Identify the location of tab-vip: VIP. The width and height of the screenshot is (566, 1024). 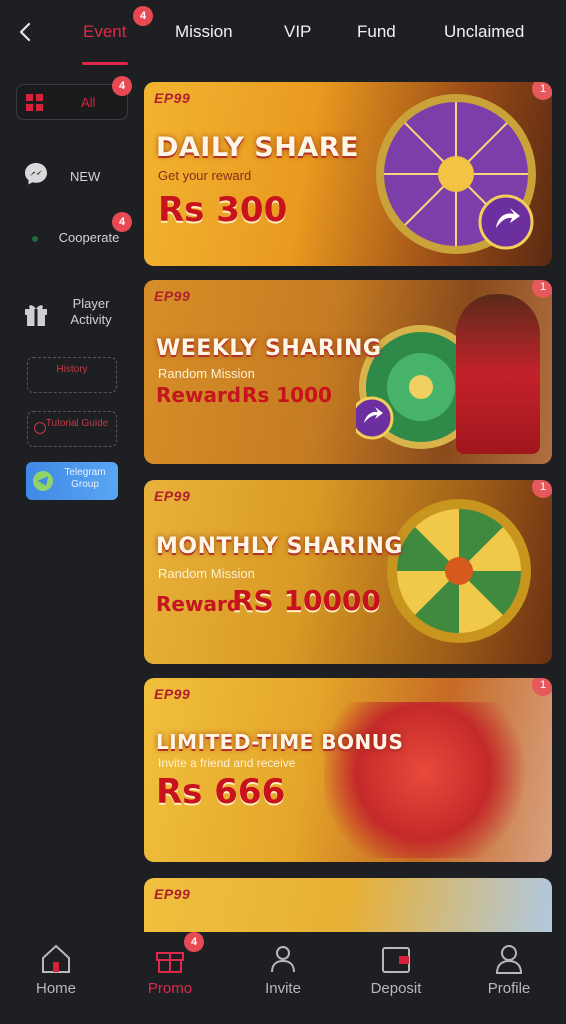
(297, 32).